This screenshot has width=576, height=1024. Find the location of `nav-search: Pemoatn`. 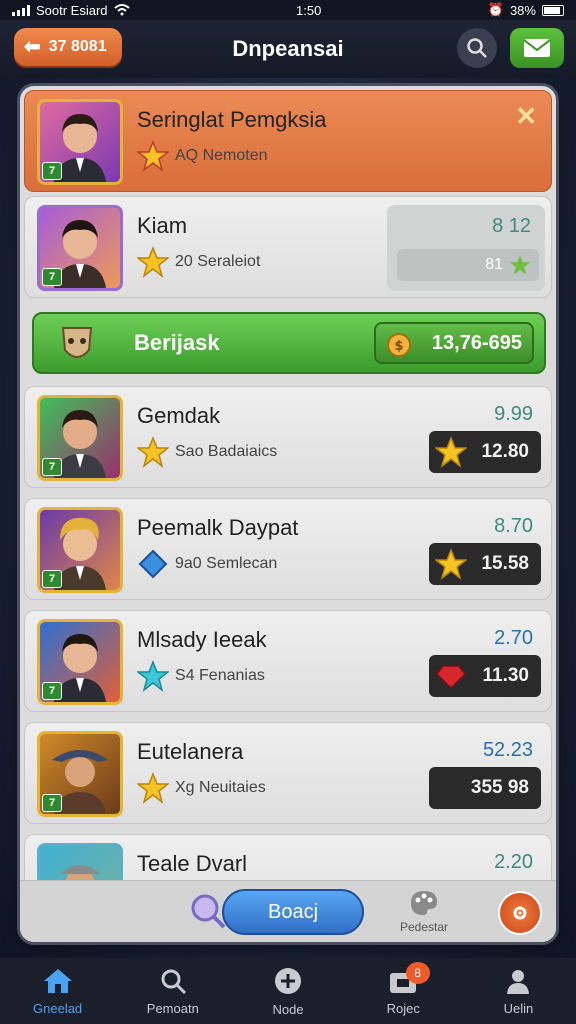

nav-search: Pemoatn is located at coordinates (172, 991).